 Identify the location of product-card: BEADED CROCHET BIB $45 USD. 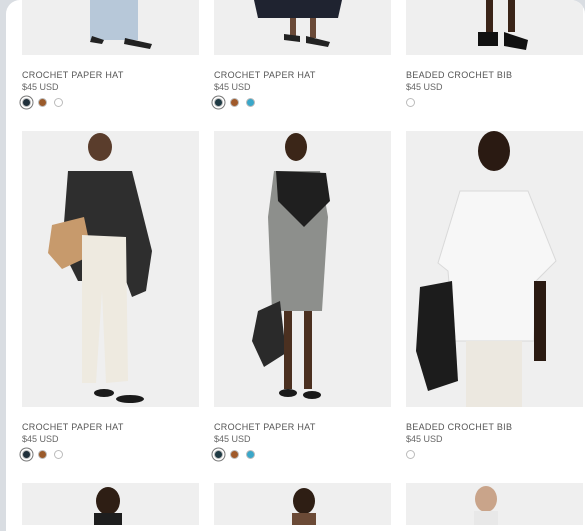
(494, 53).